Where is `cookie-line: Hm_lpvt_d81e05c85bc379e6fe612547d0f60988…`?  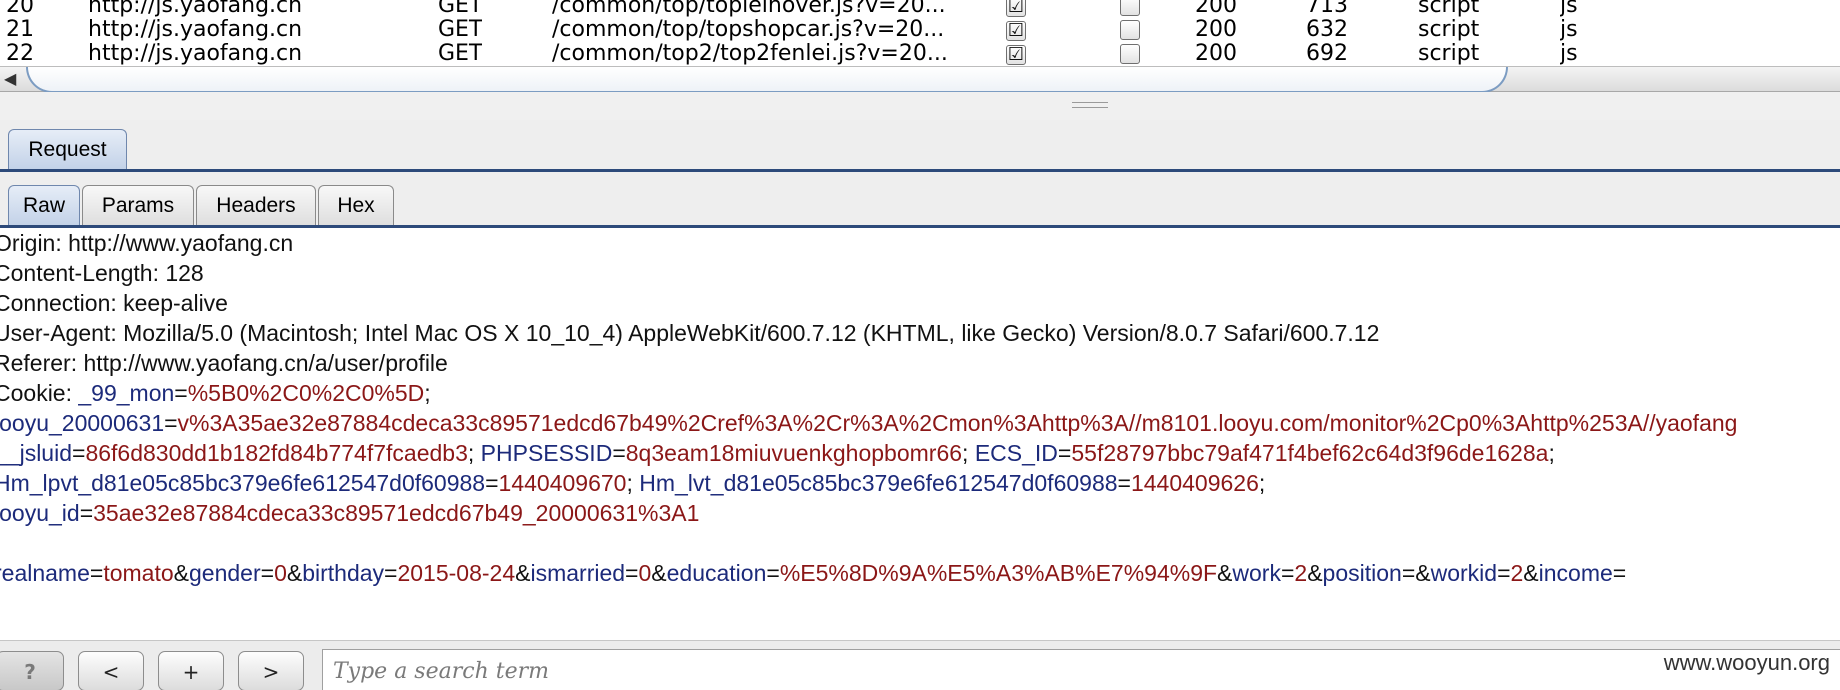 cookie-line: Hm_lpvt_d81e05c85bc379e6fe612547d0f60988… is located at coordinates (920, 483).